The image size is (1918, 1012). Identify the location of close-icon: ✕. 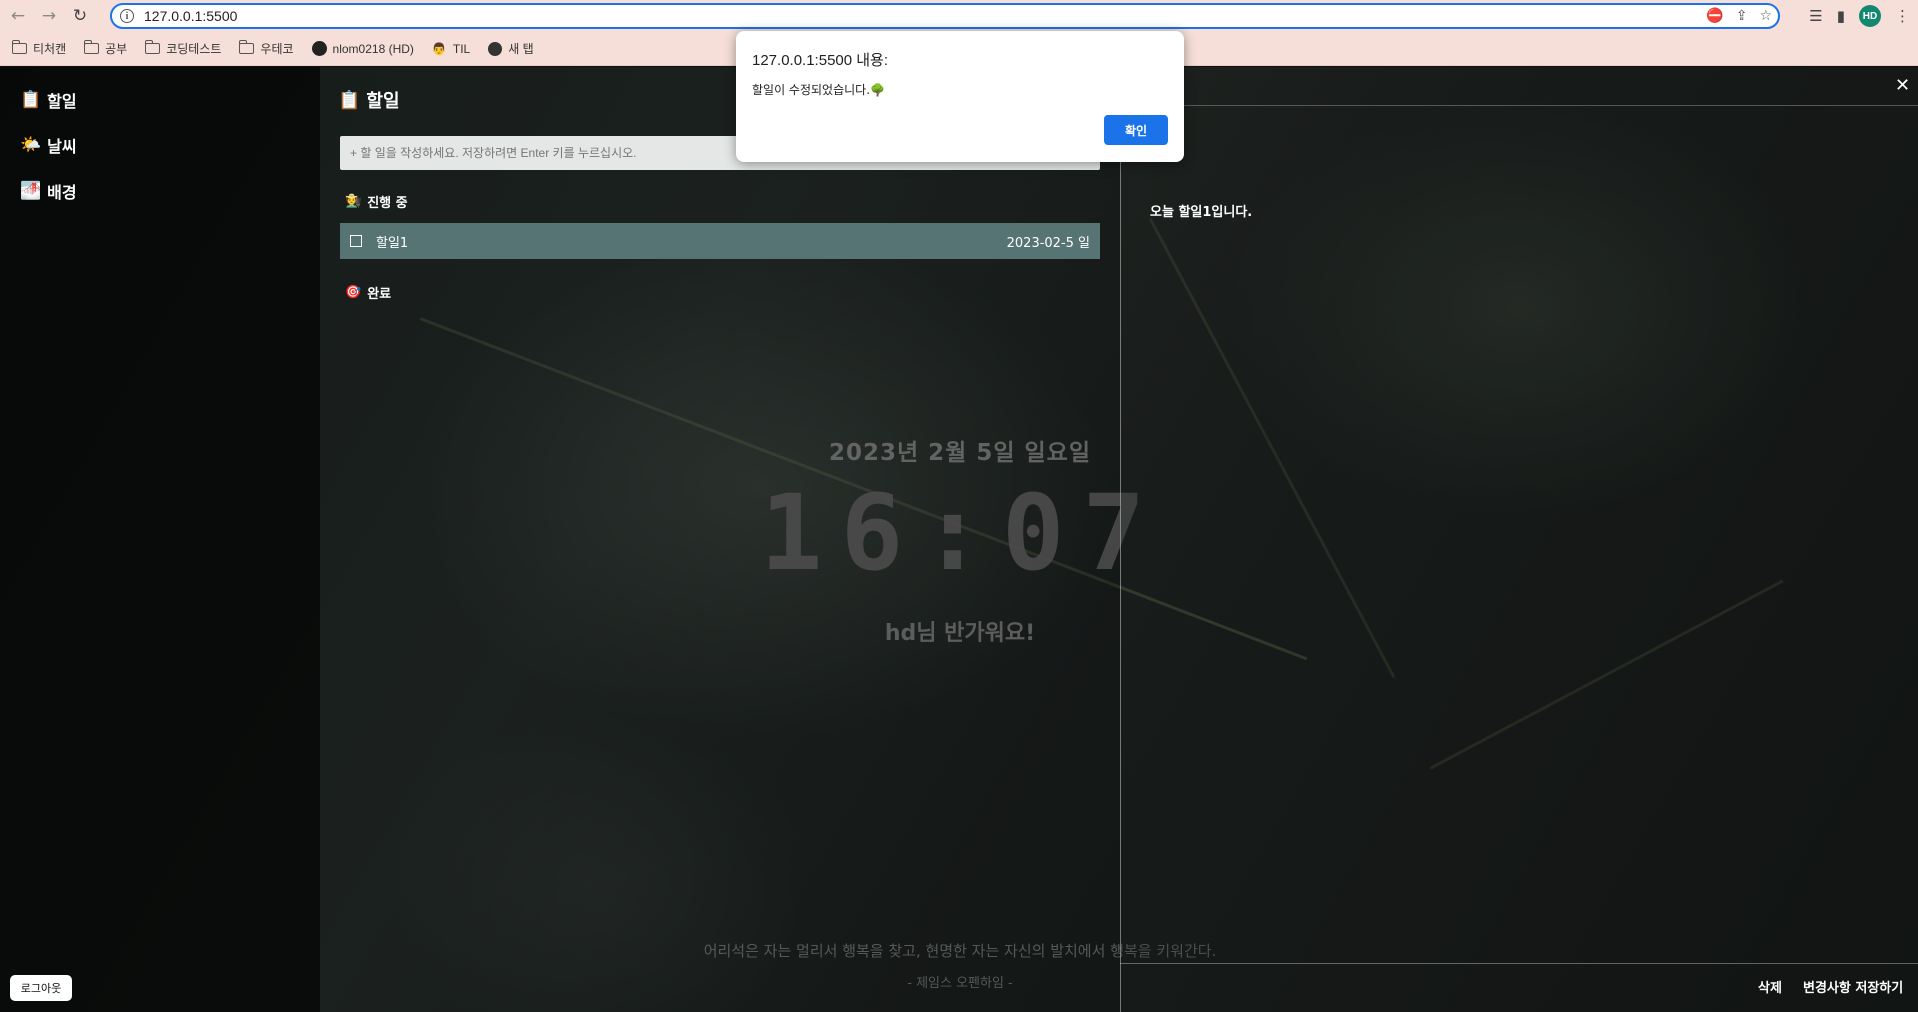
(1902, 85).